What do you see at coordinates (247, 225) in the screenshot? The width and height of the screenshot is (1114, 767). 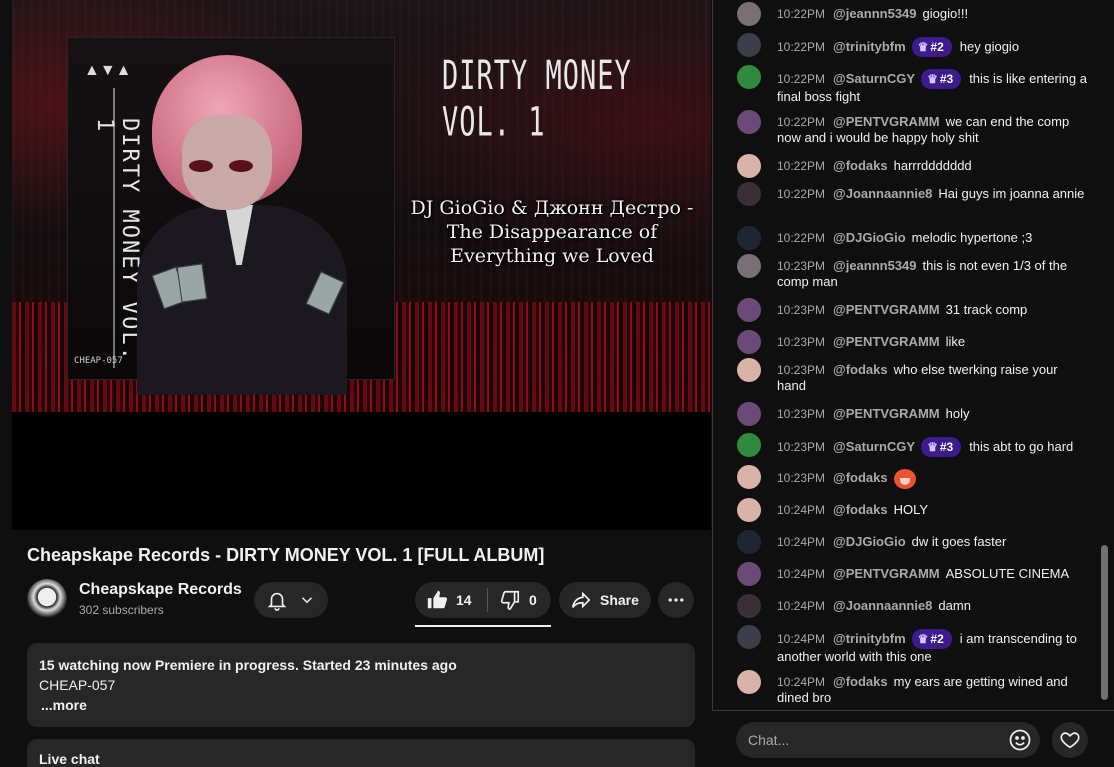 I see `cover-character-illustration` at bounding box center [247, 225].